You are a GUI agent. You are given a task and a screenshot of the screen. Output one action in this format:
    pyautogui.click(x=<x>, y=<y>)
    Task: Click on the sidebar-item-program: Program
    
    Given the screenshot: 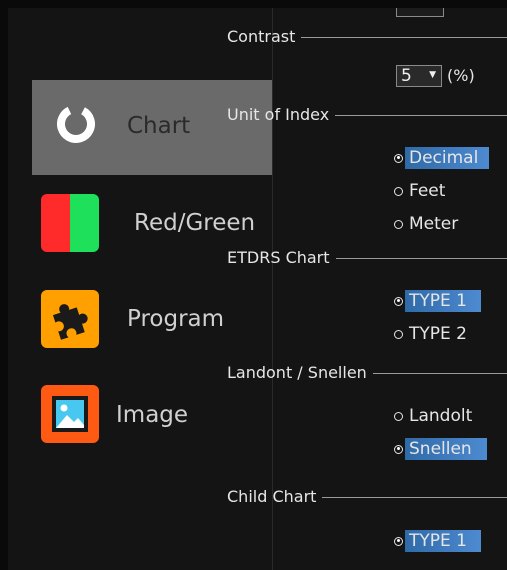 What is the action you would take?
    pyautogui.click(x=152, y=322)
    